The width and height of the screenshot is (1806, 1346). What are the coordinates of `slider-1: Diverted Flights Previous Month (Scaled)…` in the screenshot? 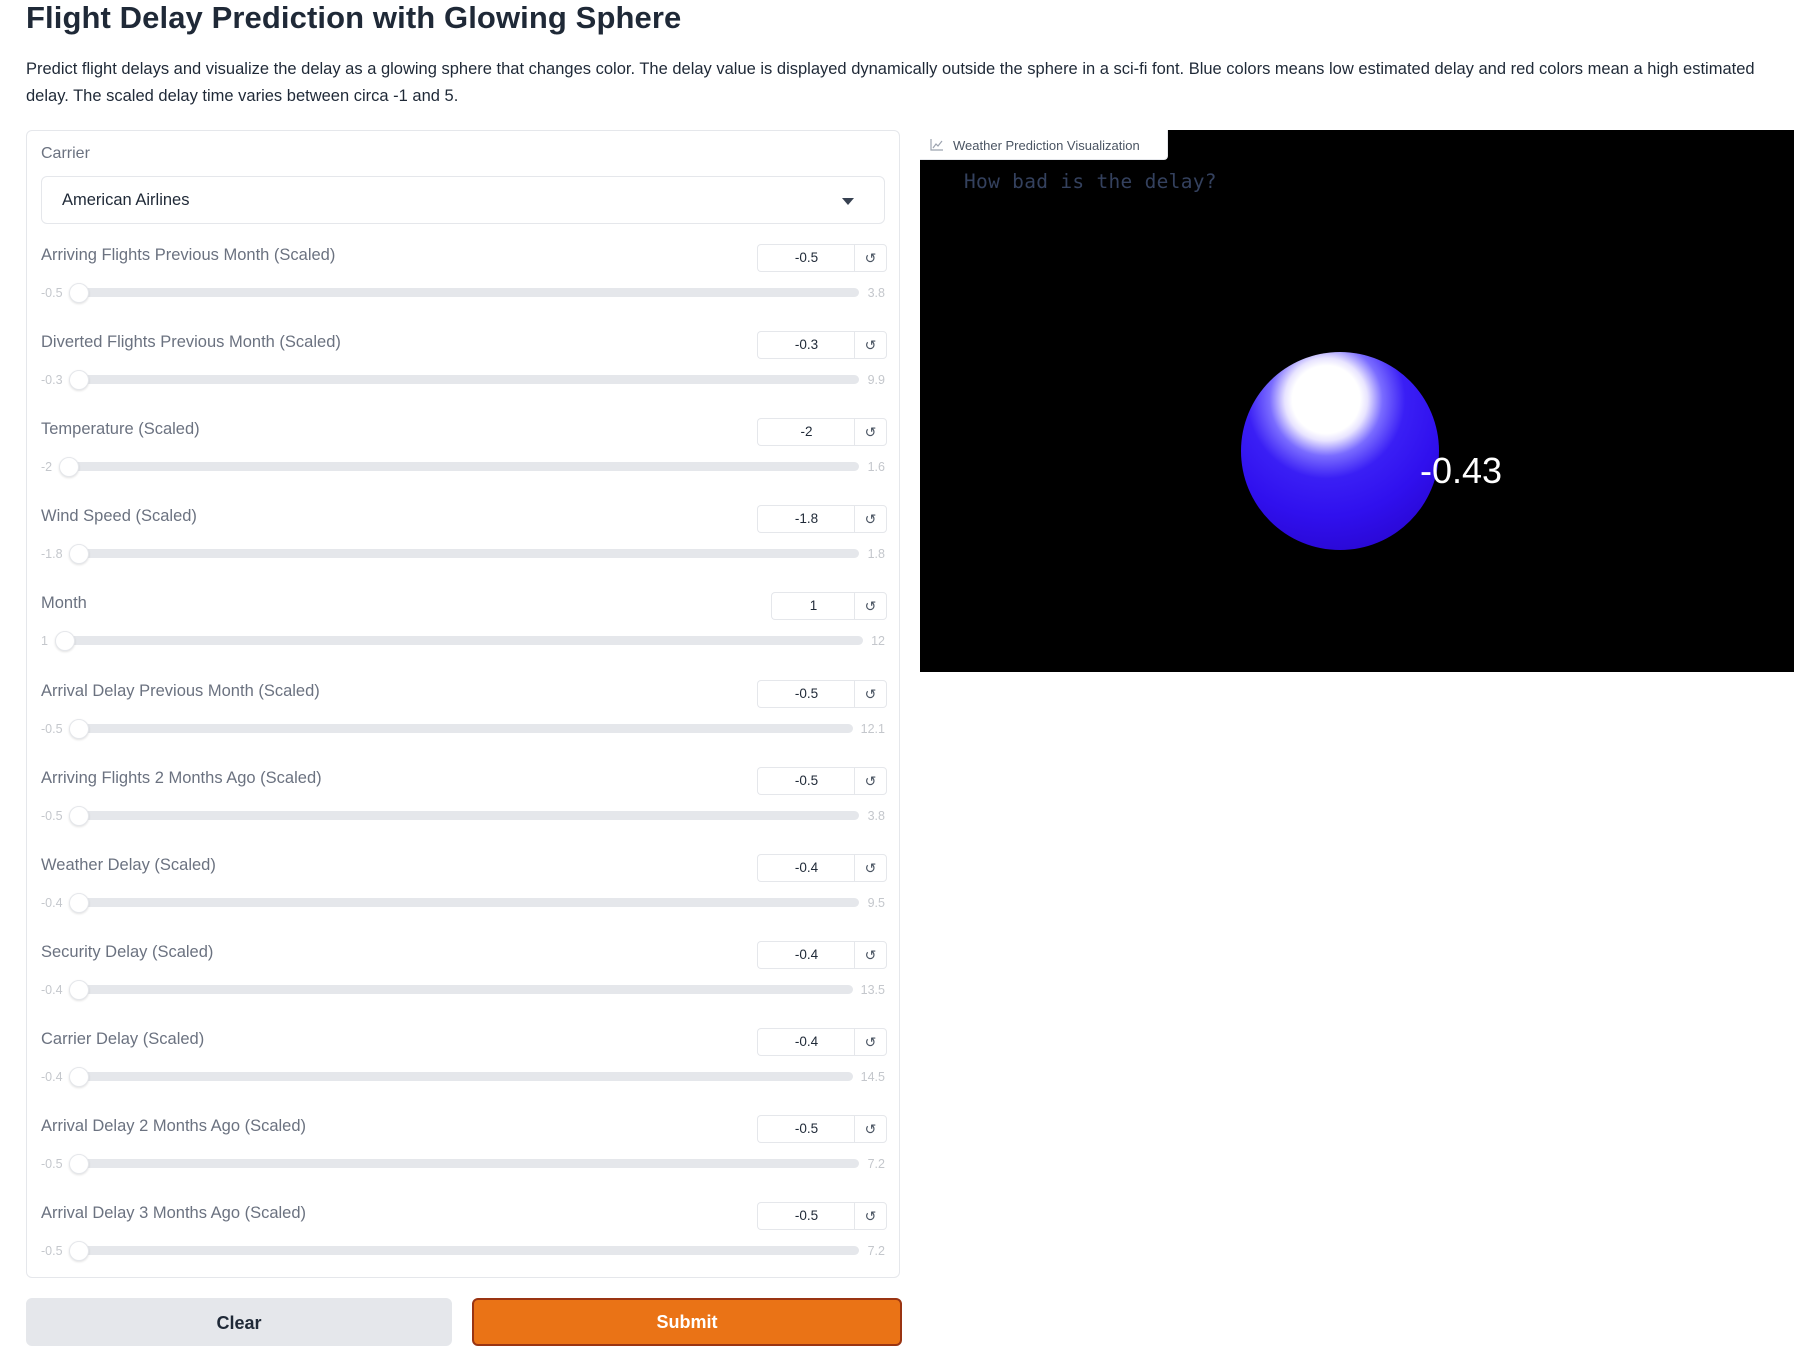 It's located at (464, 374).